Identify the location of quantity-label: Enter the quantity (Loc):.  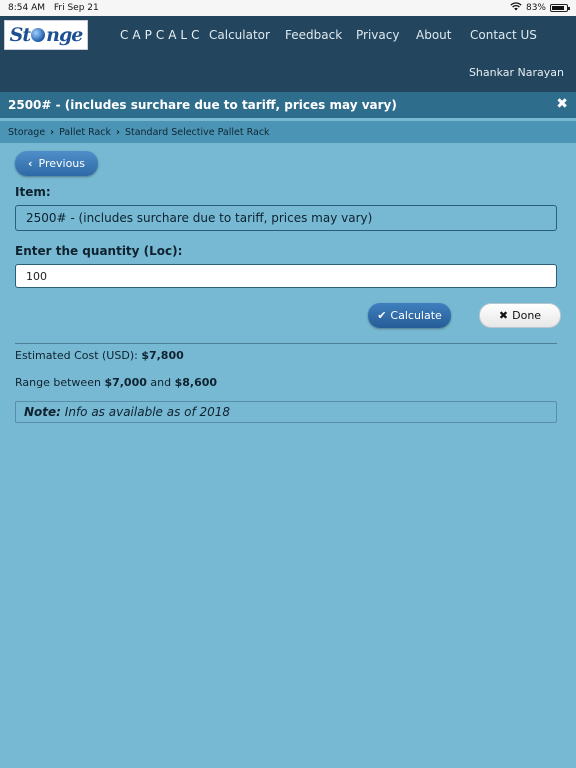
(99, 251).